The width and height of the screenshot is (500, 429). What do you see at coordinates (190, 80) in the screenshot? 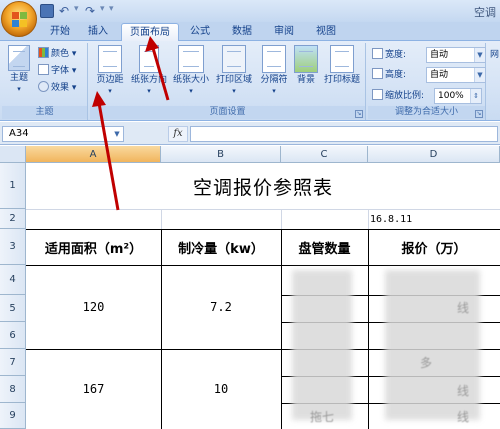
I see `size-label: 纸张大小` at bounding box center [190, 80].